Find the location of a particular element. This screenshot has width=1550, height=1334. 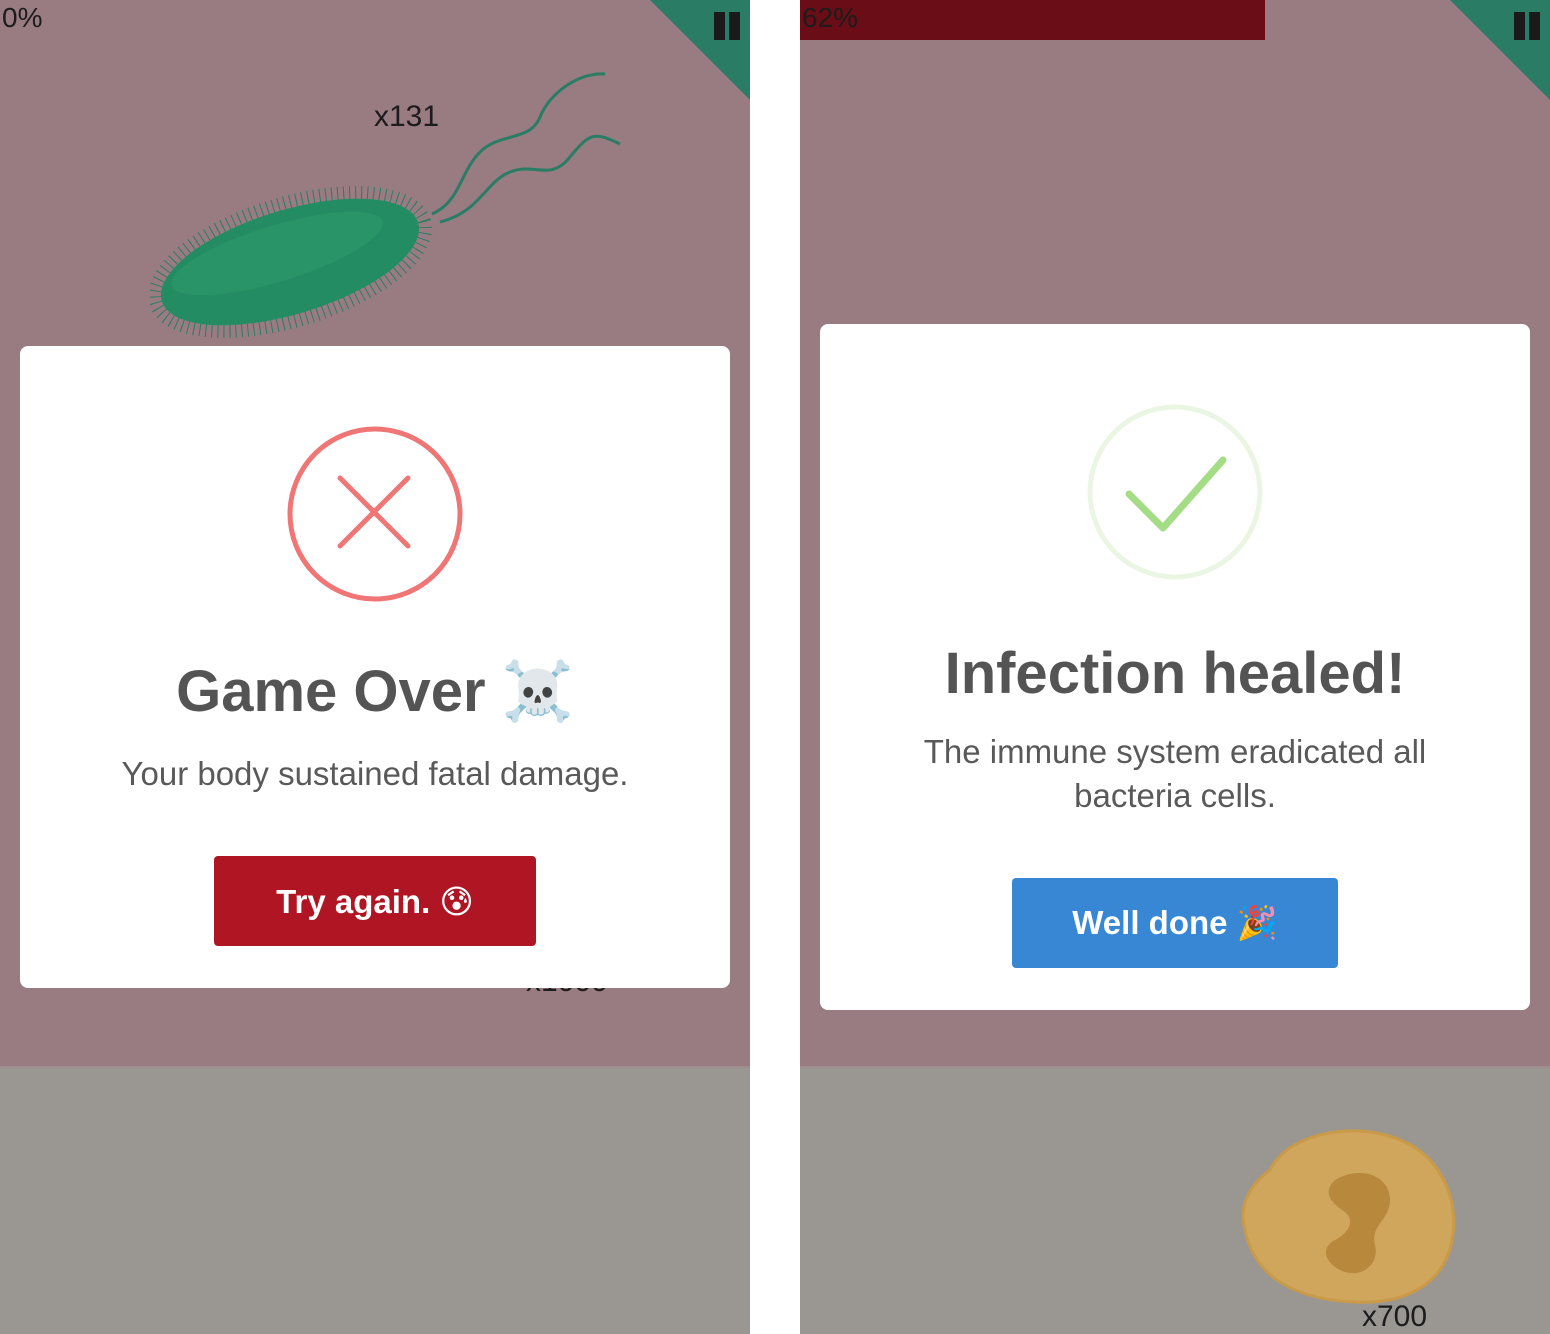

dialog-title: Infection healed! is located at coordinates (1175, 673).